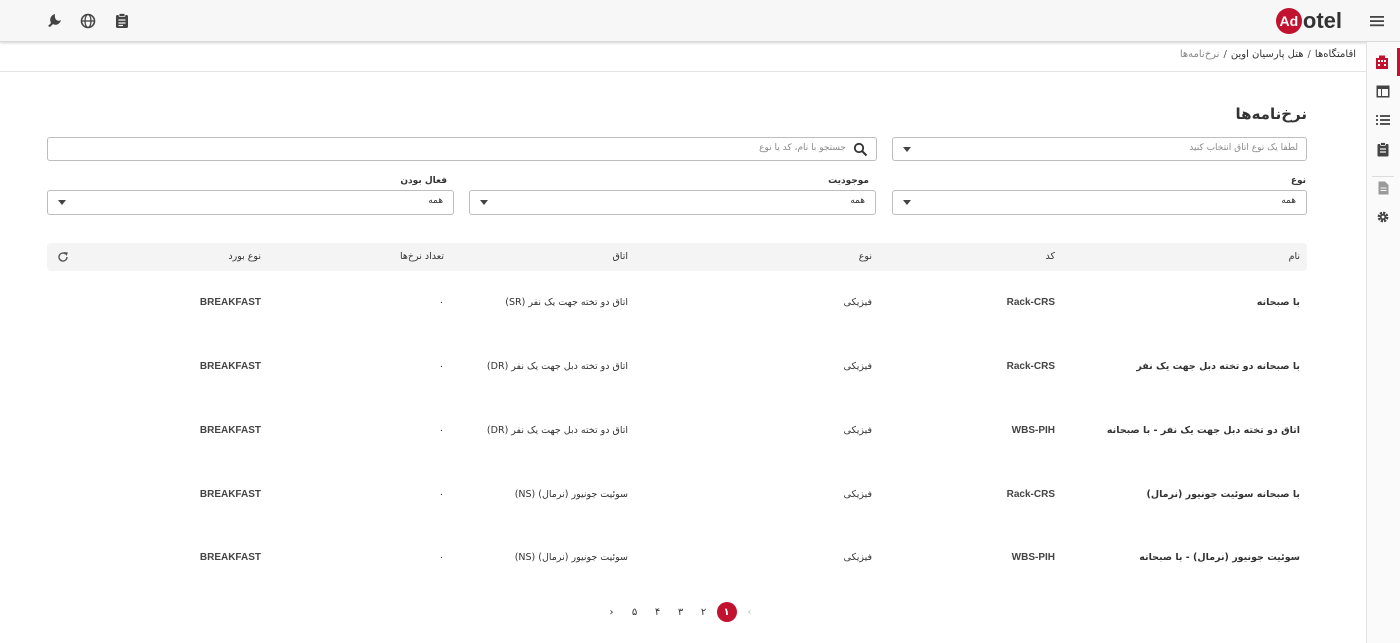 This screenshot has height=643, width=1400. What do you see at coordinates (1322, 20) in the screenshot?
I see `logo-text: otel` at bounding box center [1322, 20].